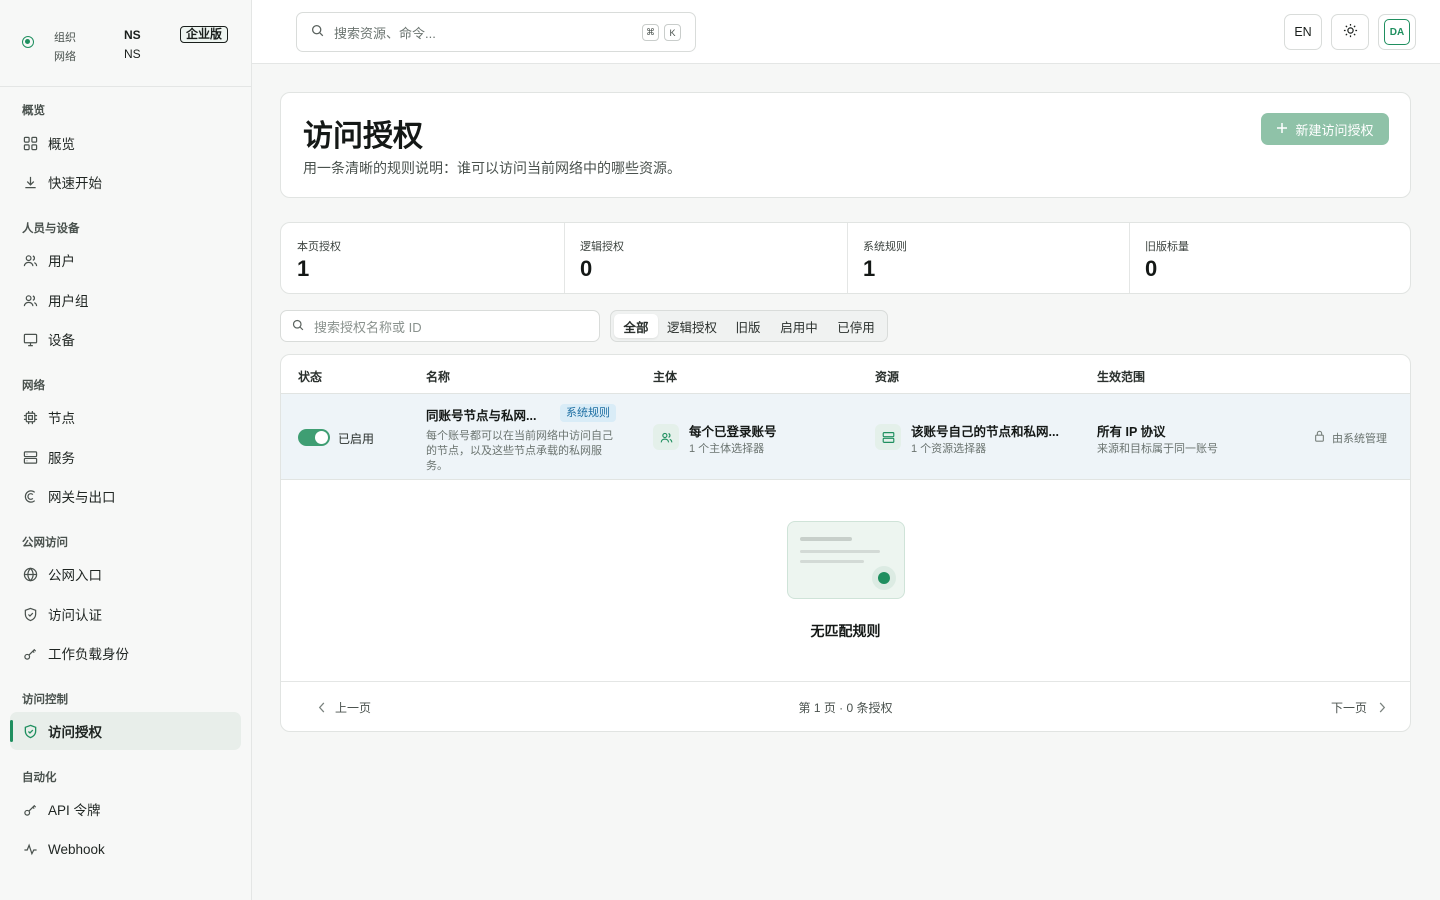 The height and width of the screenshot is (900, 1440). Describe the element at coordinates (75, 615) in the screenshot. I see `sidebar-item-label: 访问认证` at that location.